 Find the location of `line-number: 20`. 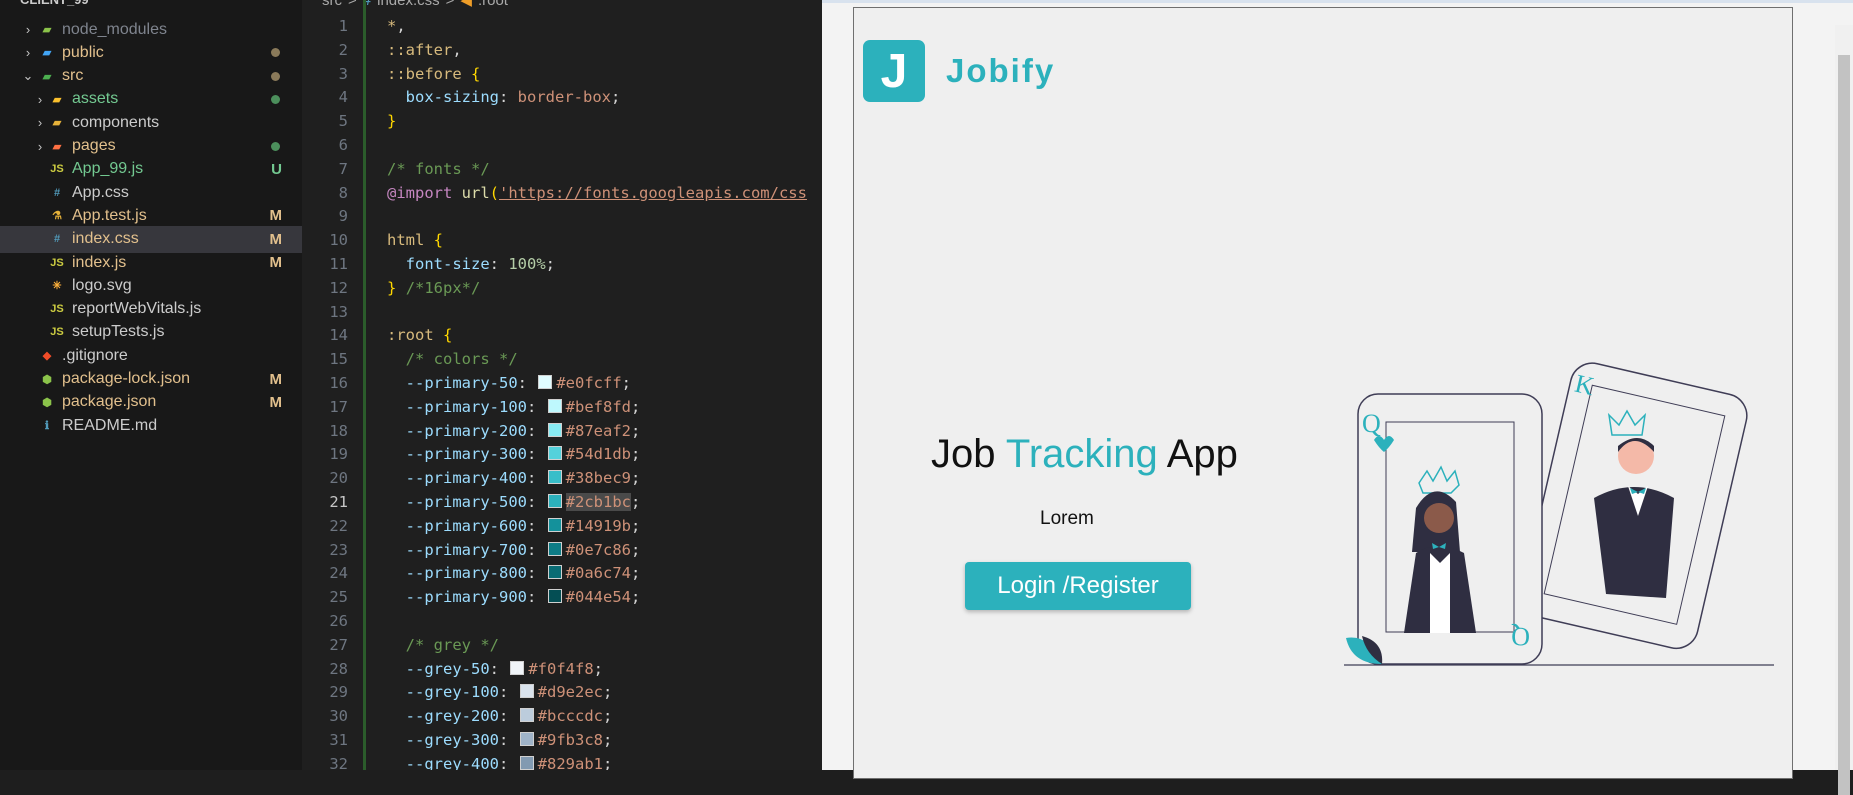

line-number: 20 is located at coordinates (338, 478).